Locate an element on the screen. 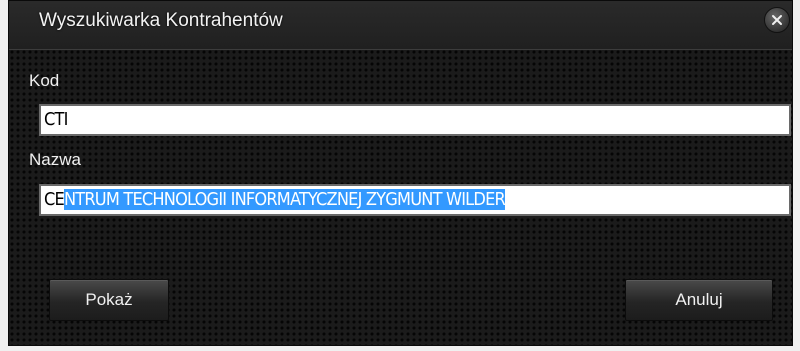  kod-input: CTI is located at coordinates (415, 120).